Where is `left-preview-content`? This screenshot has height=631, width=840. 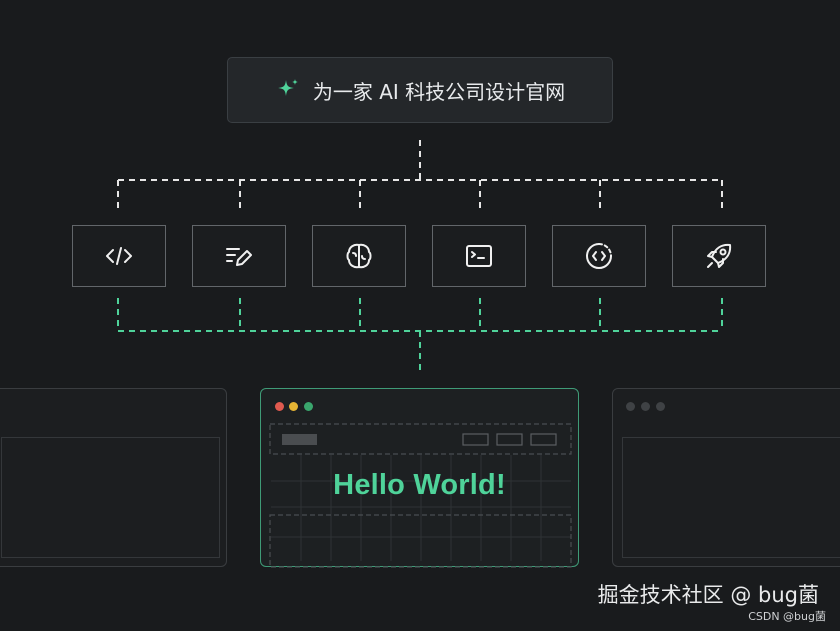
left-preview-content is located at coordinates (110, 497).